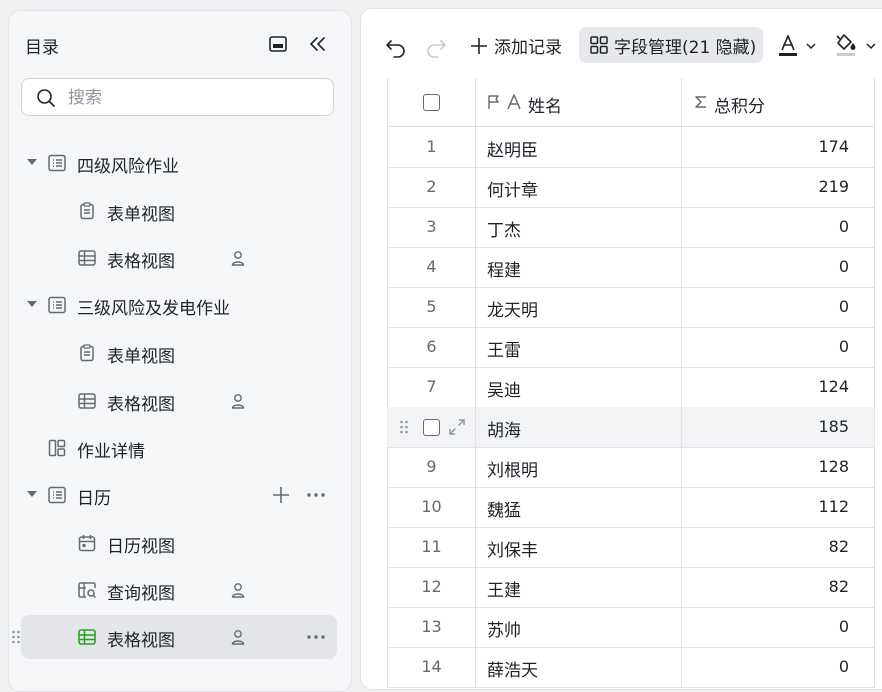 This screenshot has height=692, width=882. What do you see at coordinates (179, 163) in the screenshot?
I see `tree-item-level4-risk: 四级风险作业` at bounding box center [179, 163].